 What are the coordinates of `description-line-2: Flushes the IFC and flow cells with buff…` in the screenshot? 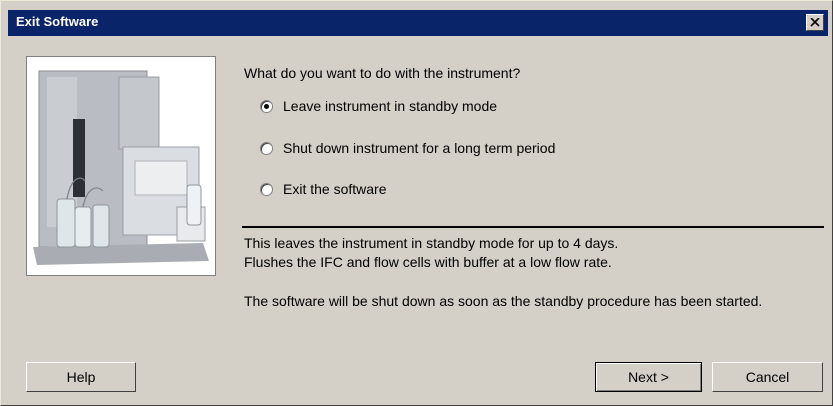 It's located at (428, 262).